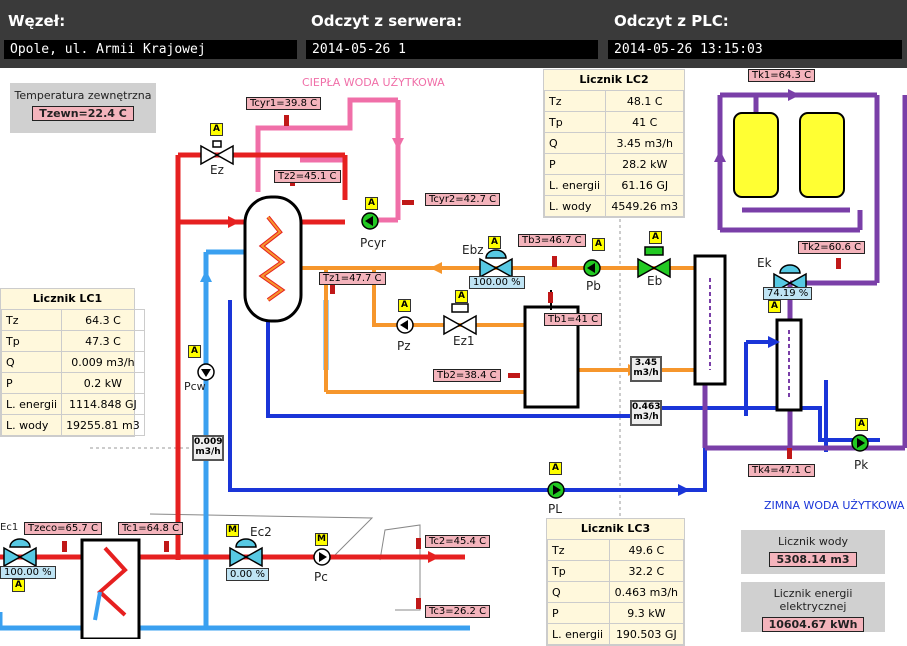 Image resolution: width=907 pixels, height=646 pixels. What do you see at coordinates (458, 611) in the screenshot?
I see `sensor-tc3: Tc3=26.2 C` at bounding box center [458, 611].